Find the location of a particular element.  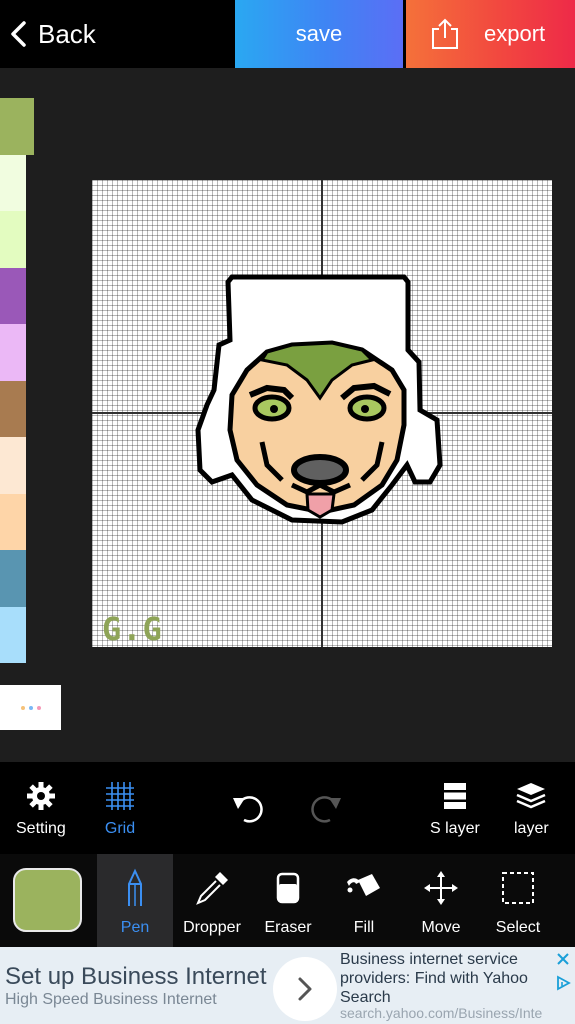

undo-button is located at coordinates (248, 808).